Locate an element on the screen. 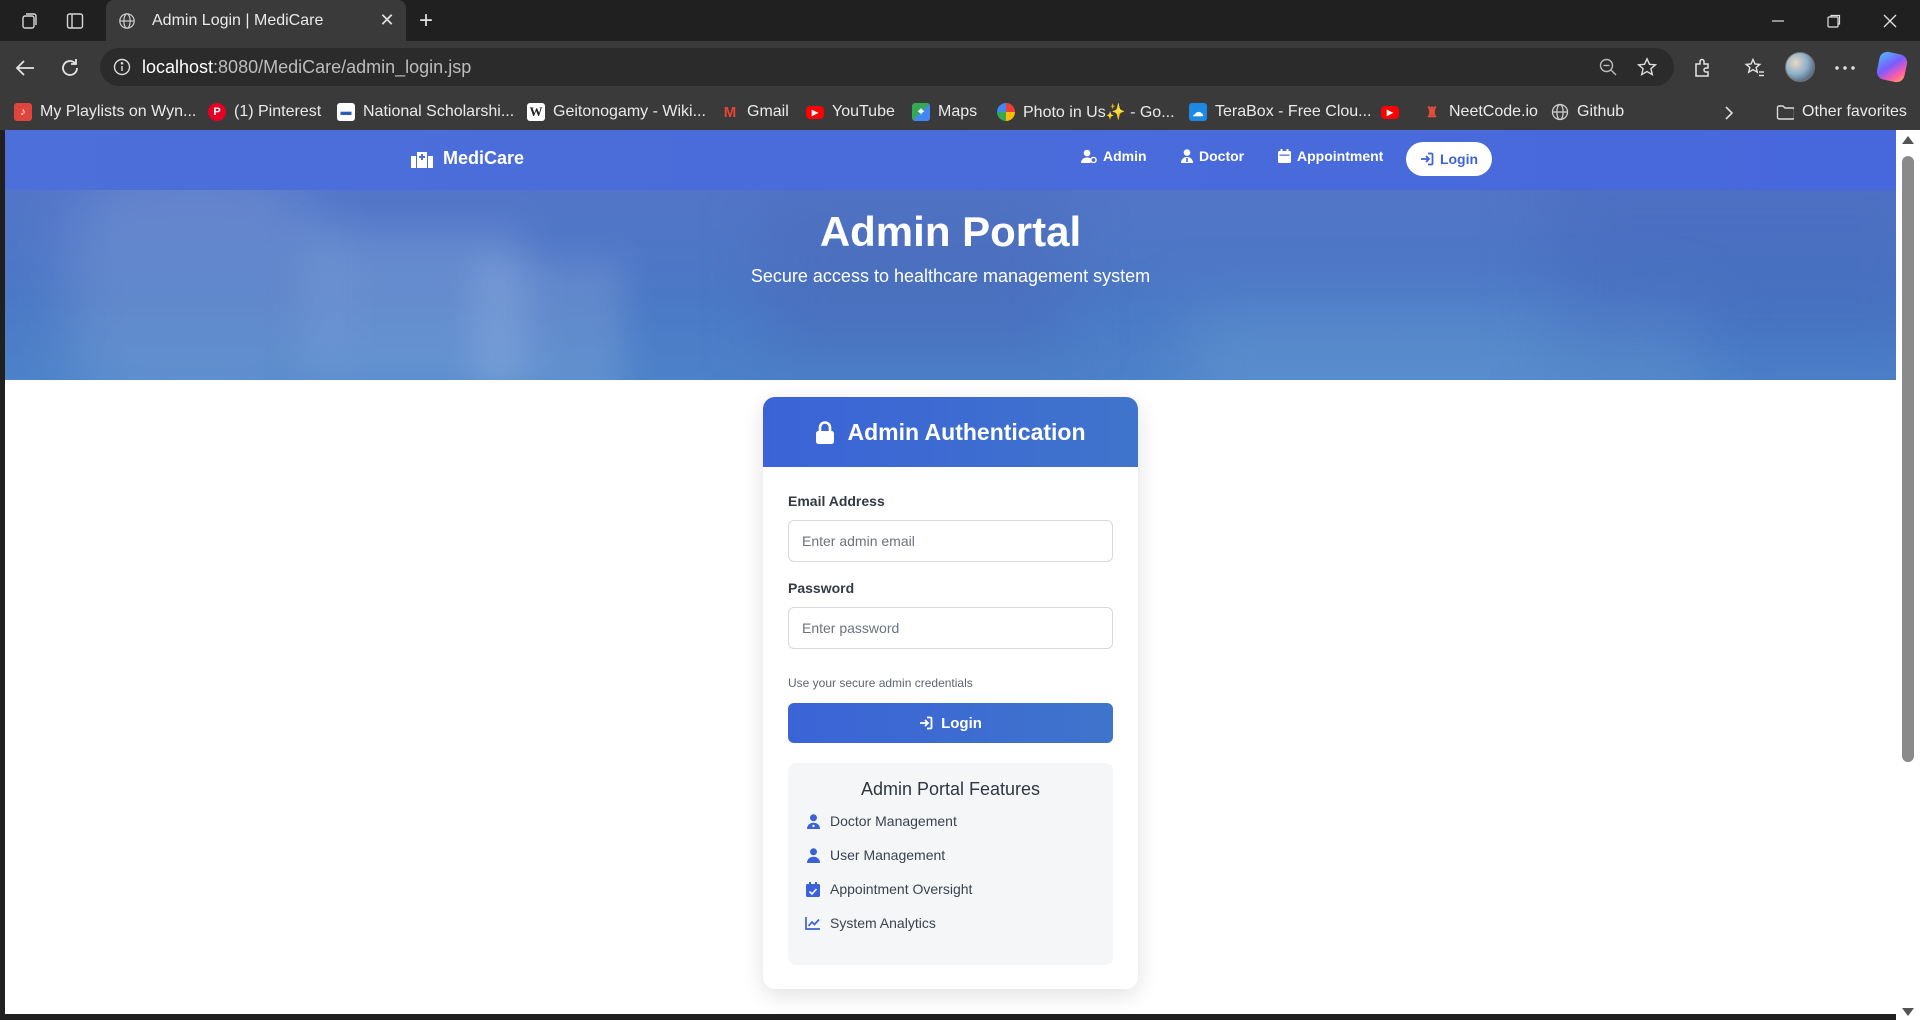  browser-toolbar: localhost:8080/MediCare/admin_login.jsp is located at coordinates (960, 67).